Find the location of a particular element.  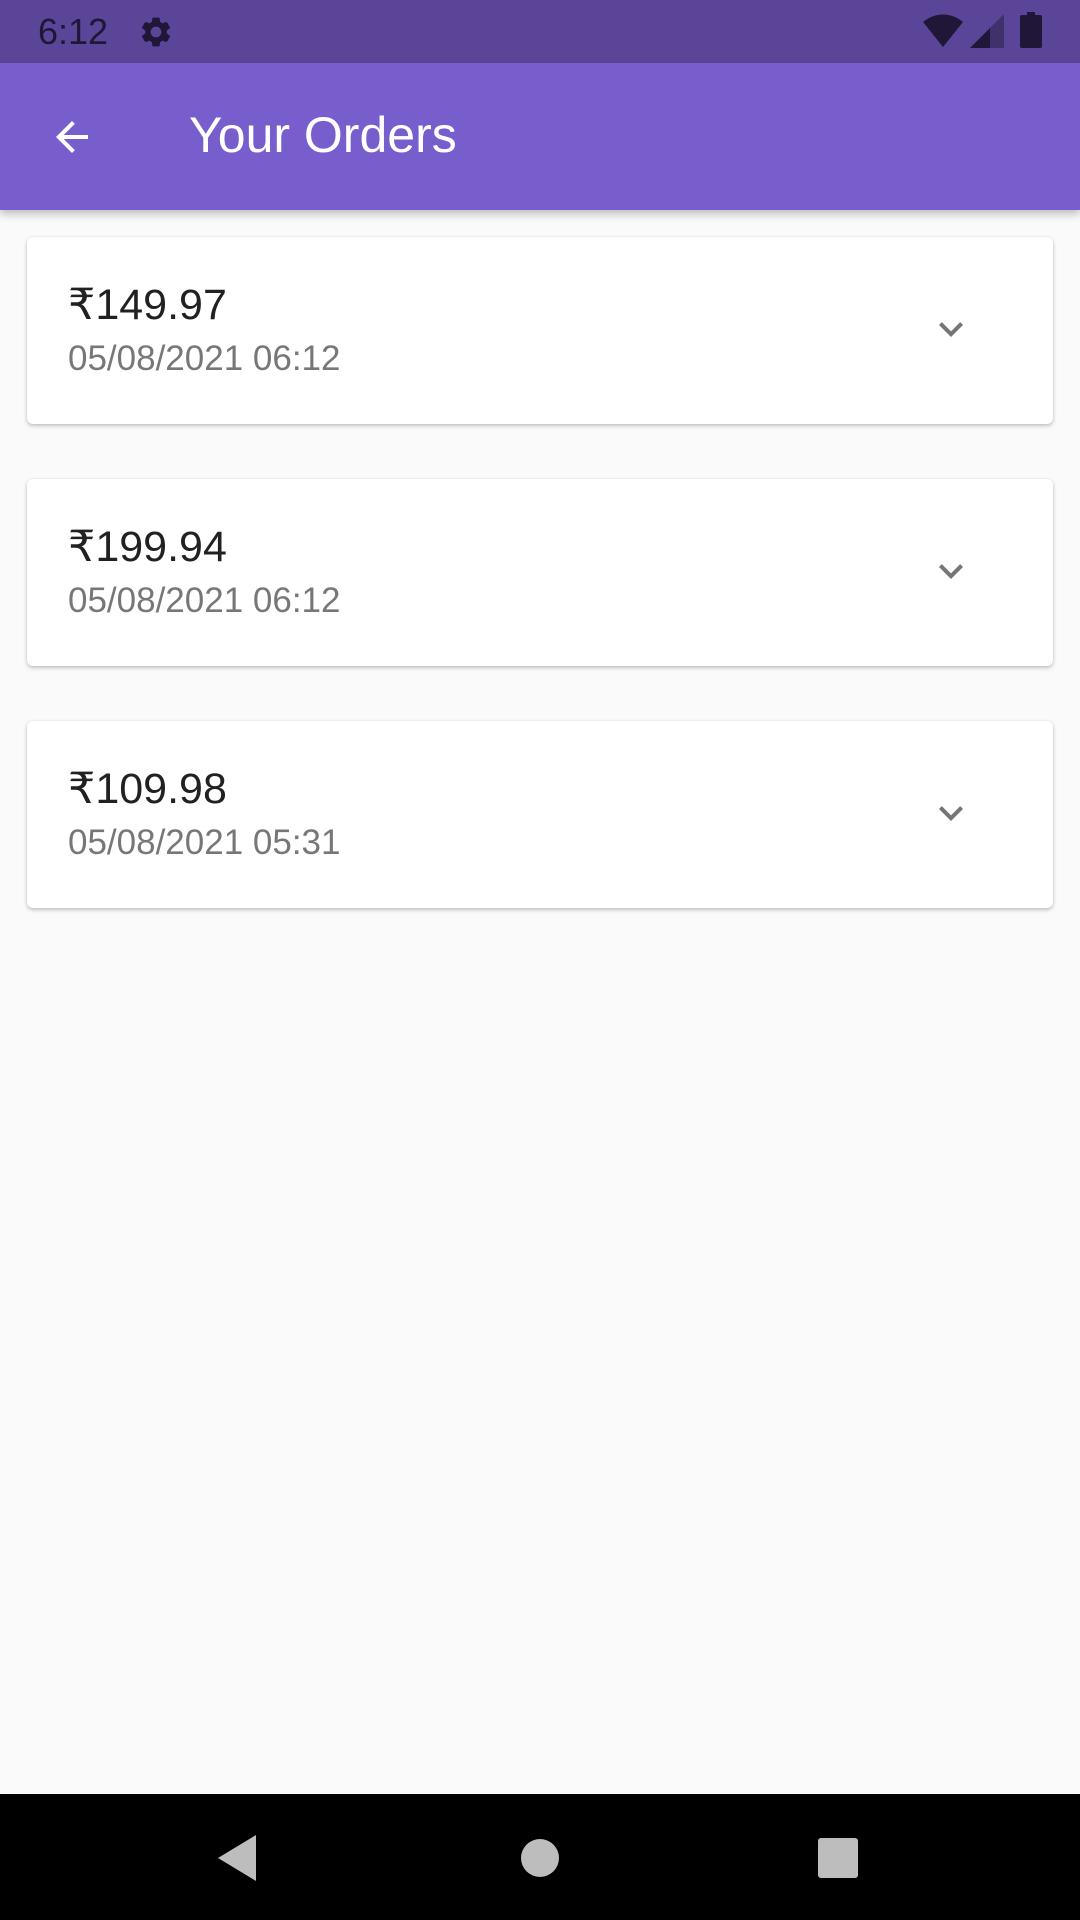

app-bar: Your Orders is located at coordinates (540, 136).